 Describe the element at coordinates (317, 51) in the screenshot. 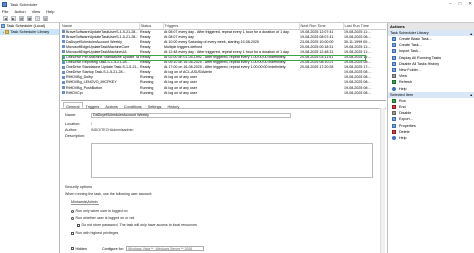

I see `task-cell-text: 19-08-2025 12:48:31` at that location.